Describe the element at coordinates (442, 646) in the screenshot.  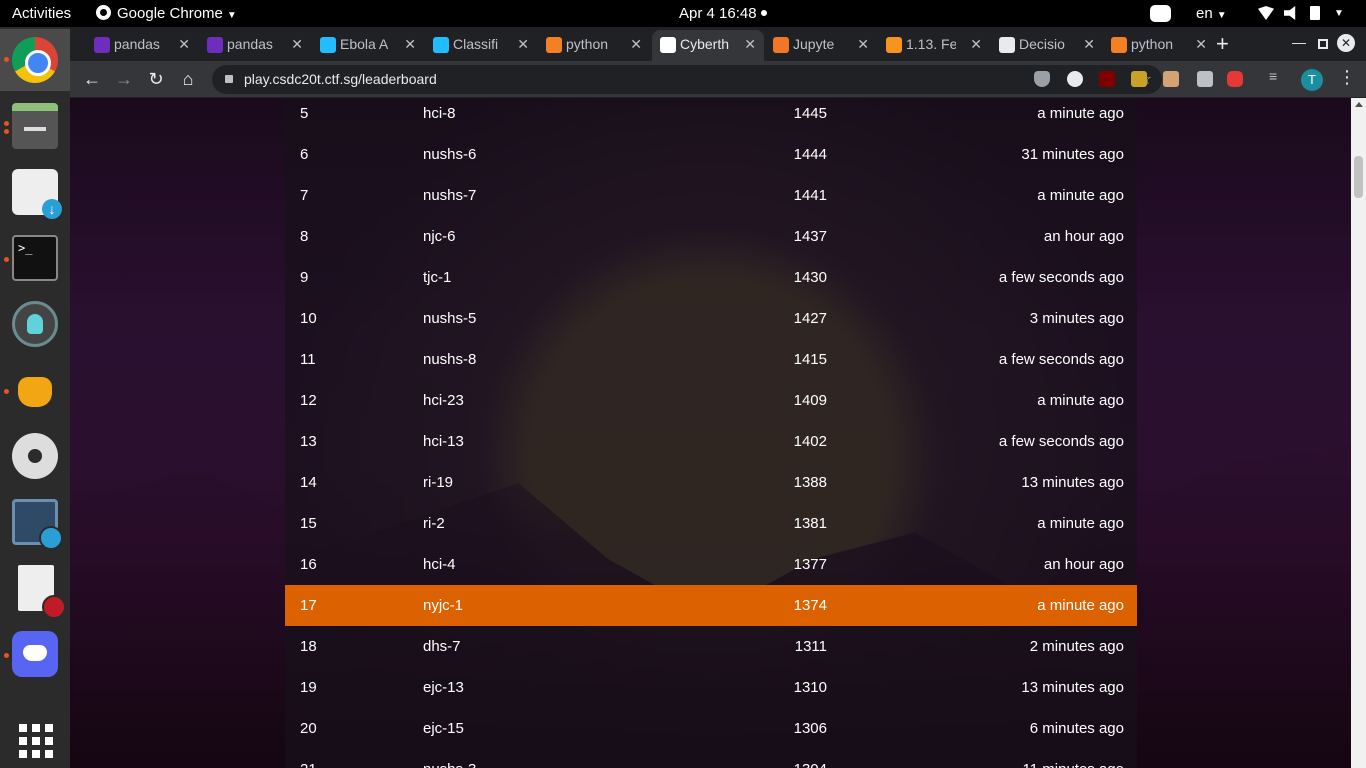
I see `team-name-cell: dhs-7` at that location.